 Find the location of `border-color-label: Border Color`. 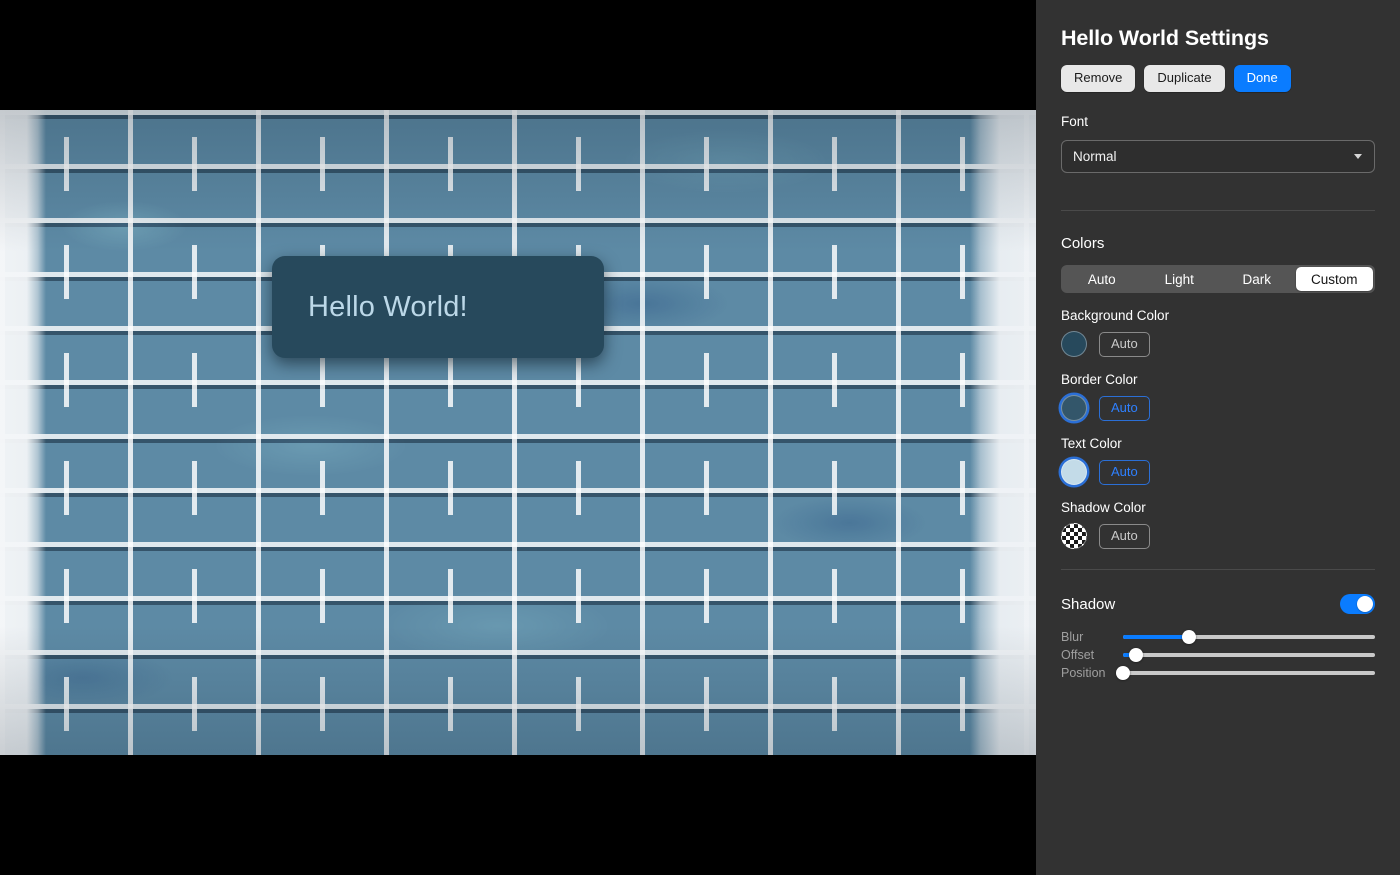

border-color-label: Border Color is located at coordinates (1099, 380).